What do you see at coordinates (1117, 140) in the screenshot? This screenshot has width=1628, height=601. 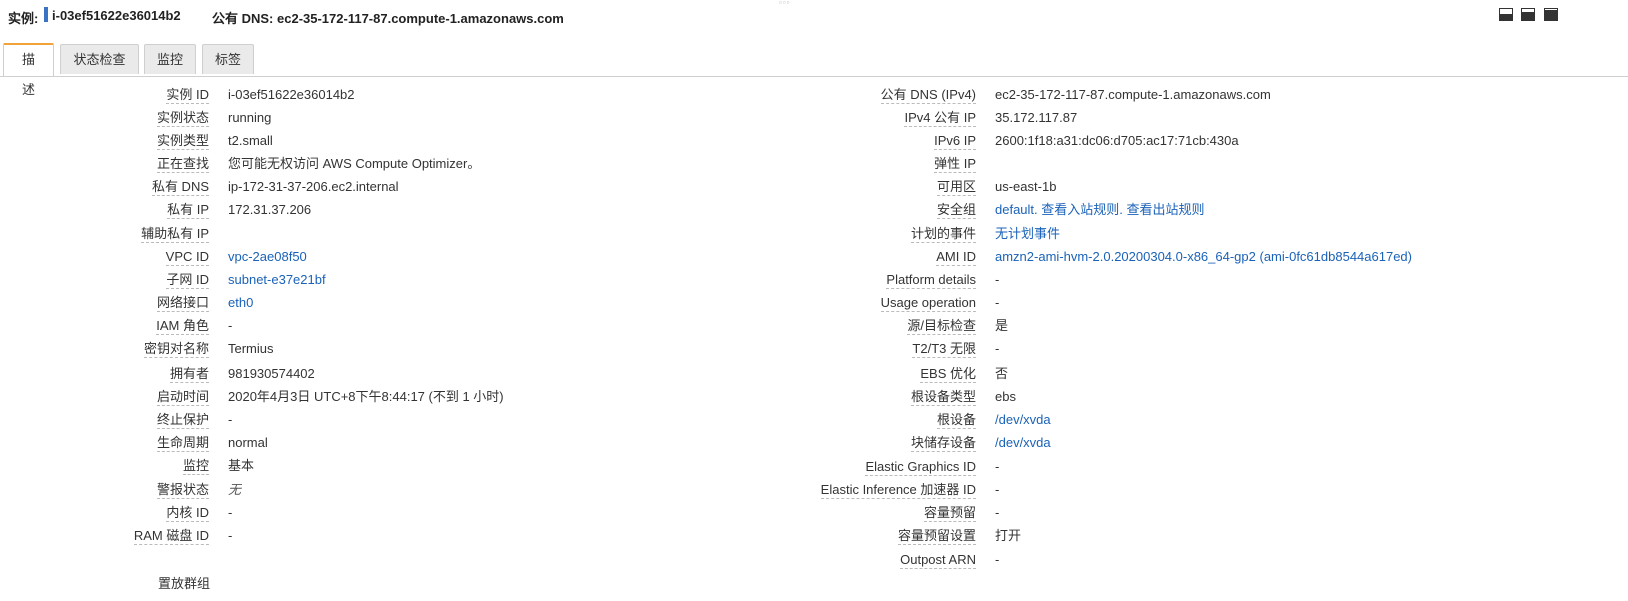 I see `detail-value: 2600:1f18:a31:dc06:d705:ac17:71cb:430a` at bounding box center [1117, 140].